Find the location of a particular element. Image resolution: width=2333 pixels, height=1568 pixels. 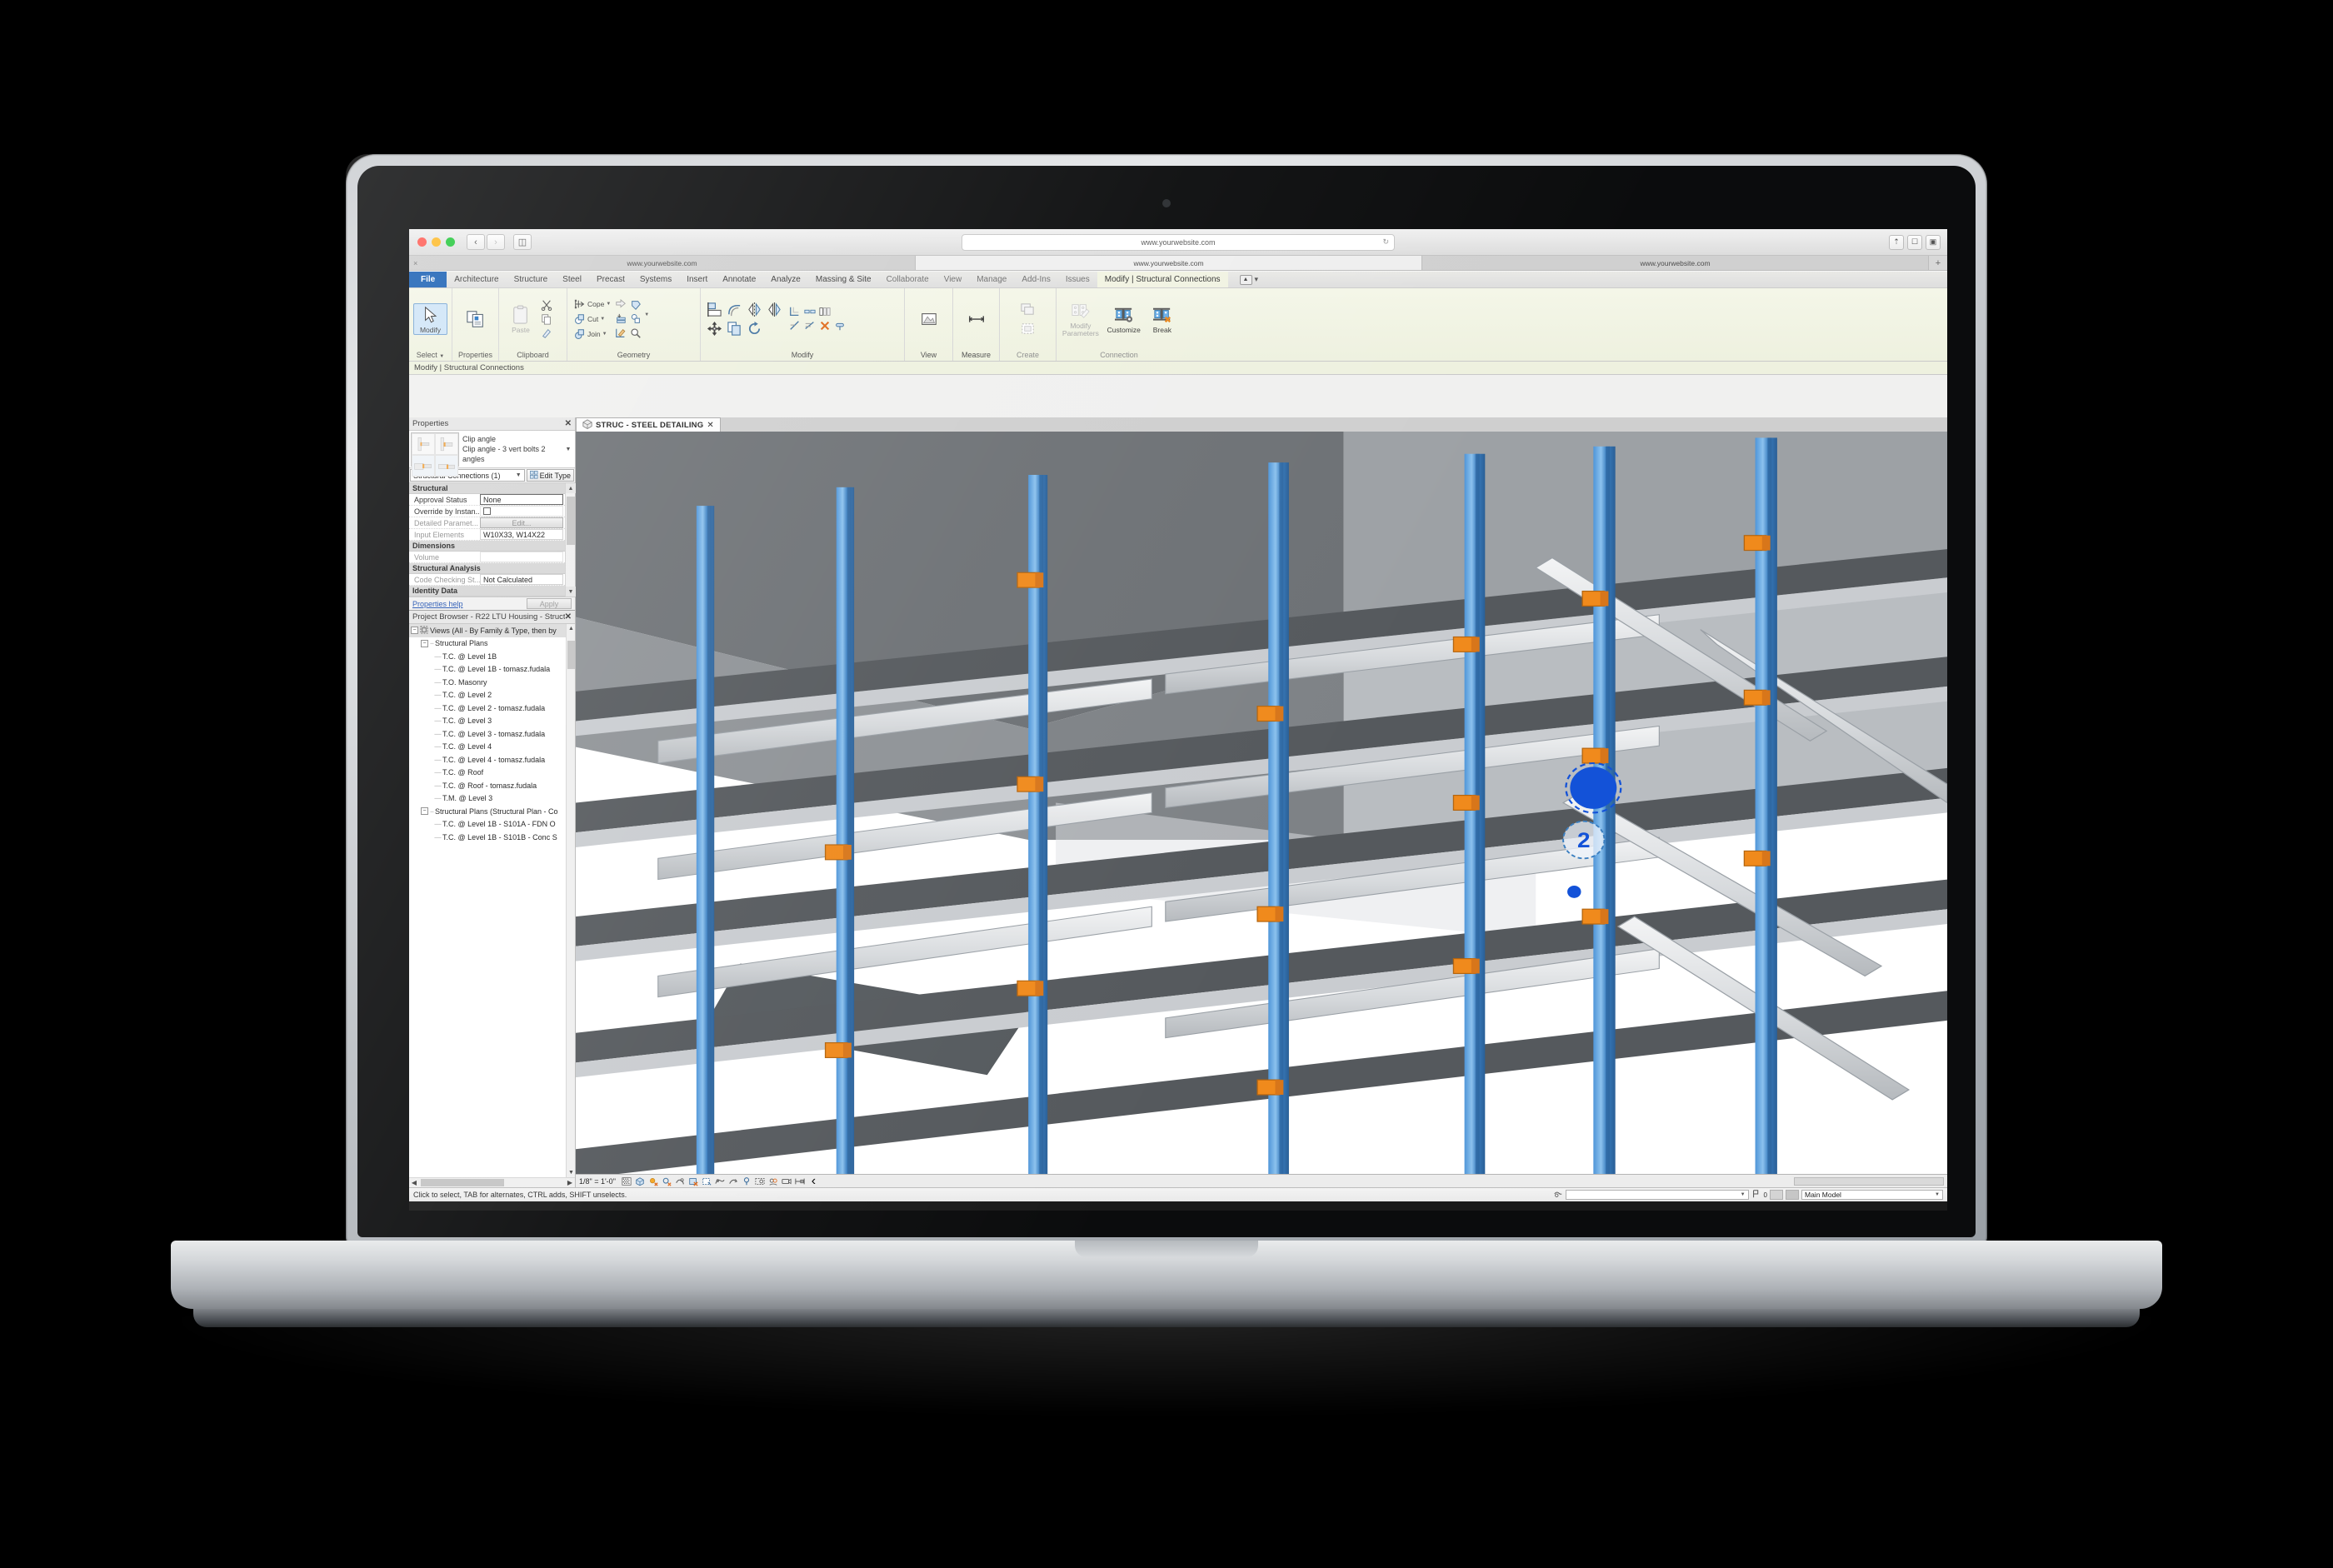

tree-node-view: ---- T.C. @ Level 2 - tomasz.fudala is located at coordinates (492, 708).